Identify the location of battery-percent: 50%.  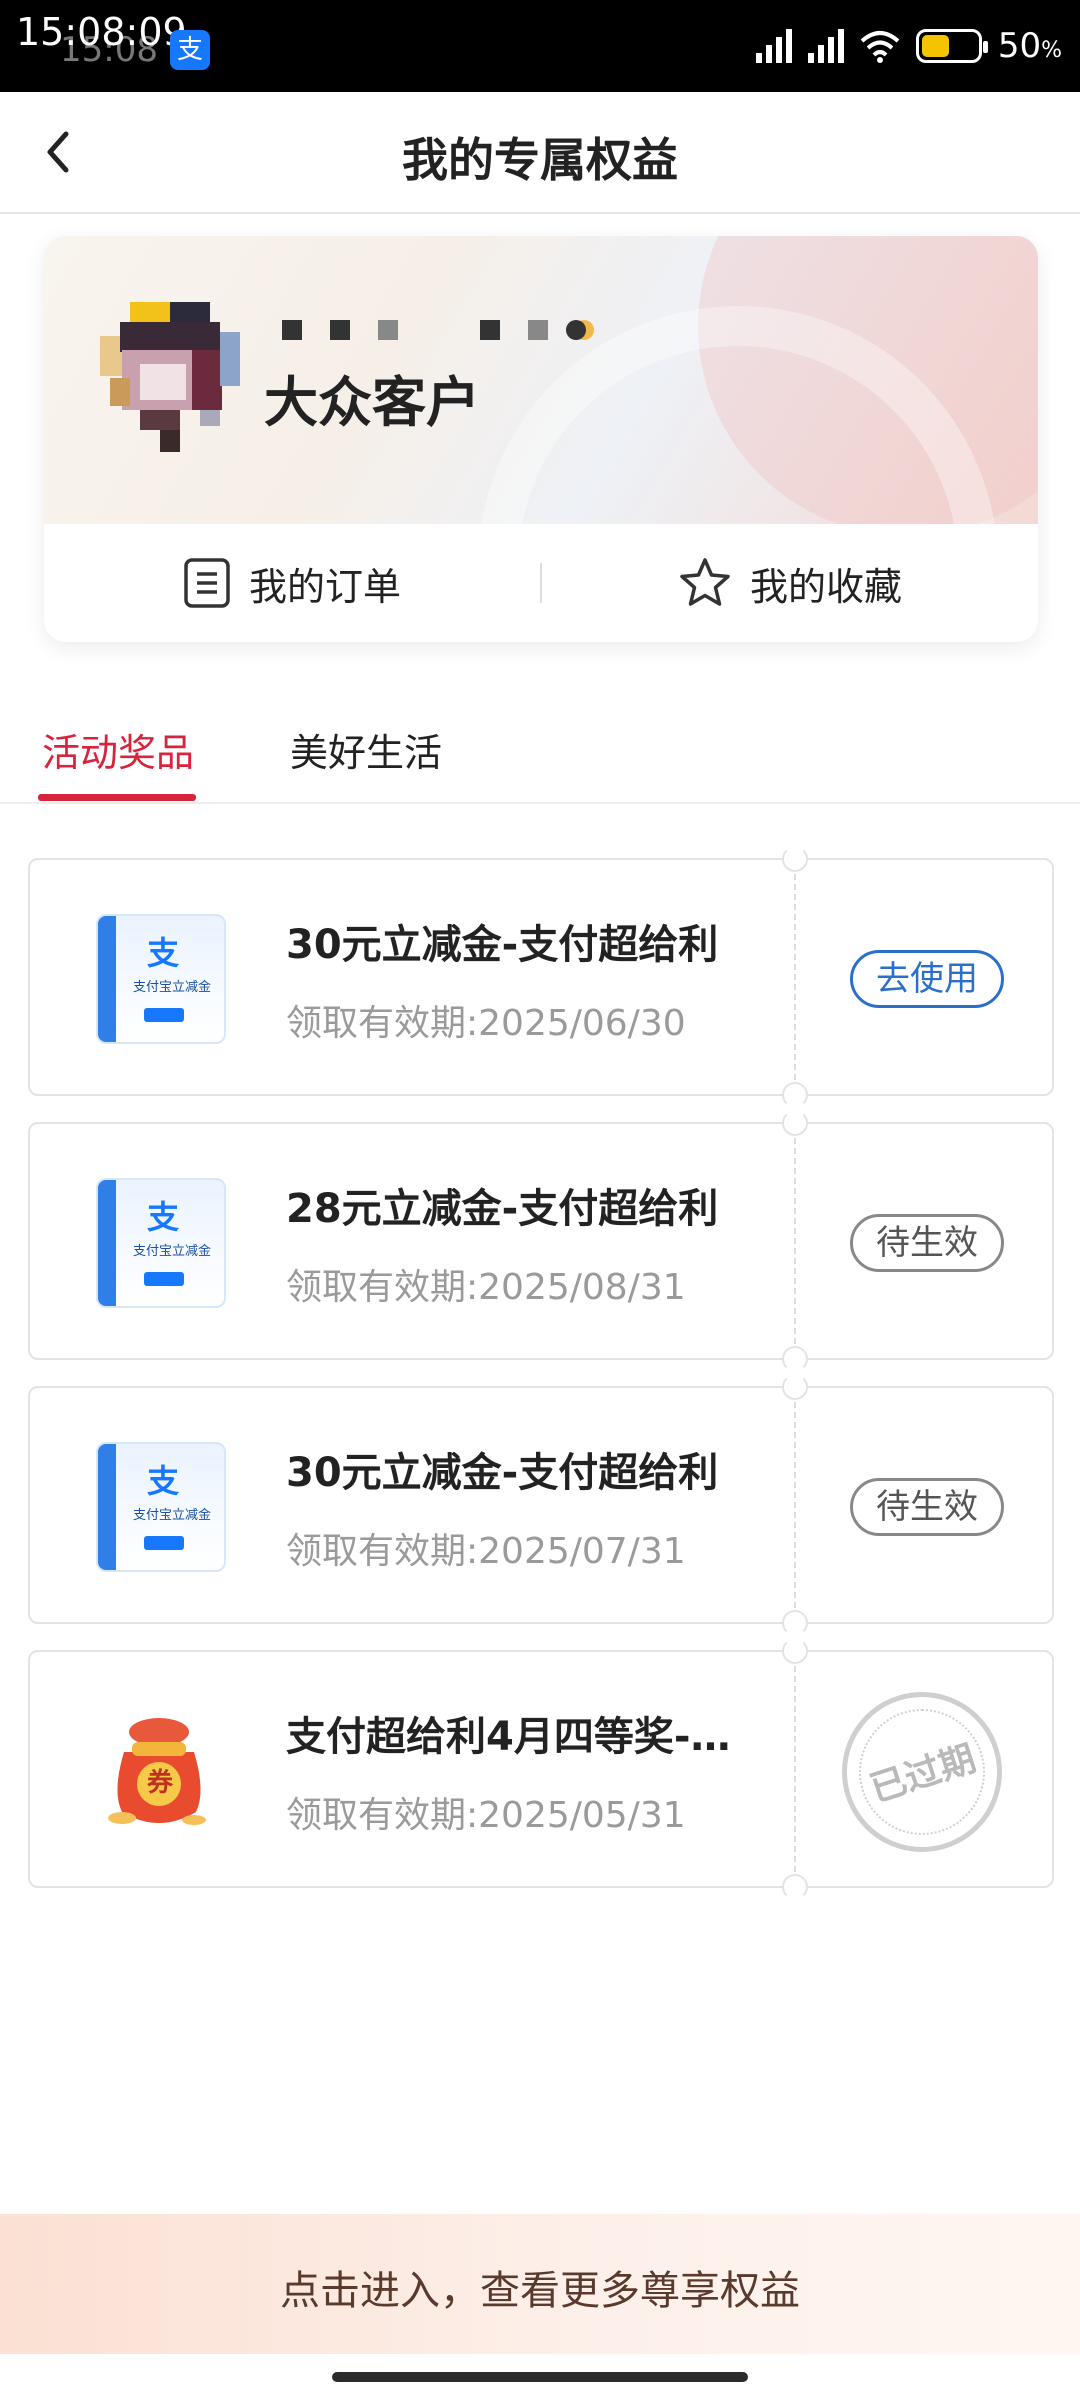
(1029, 46).